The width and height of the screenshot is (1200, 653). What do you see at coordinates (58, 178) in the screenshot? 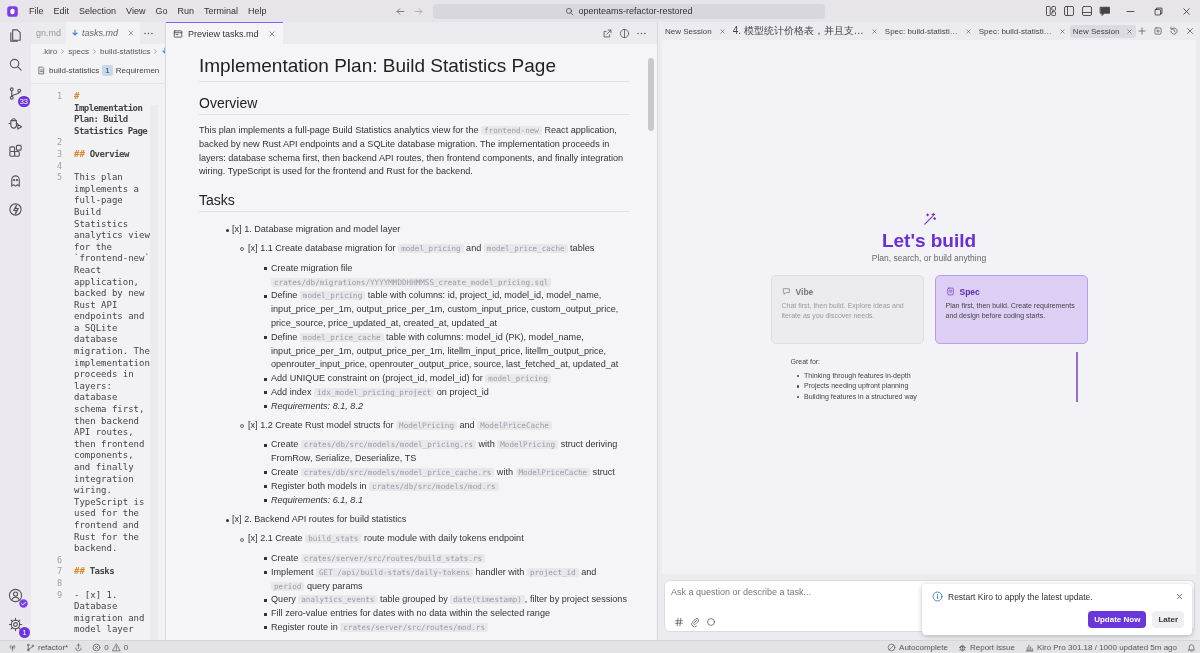
I see `line-number: 5` at bounding box center [58, 178].